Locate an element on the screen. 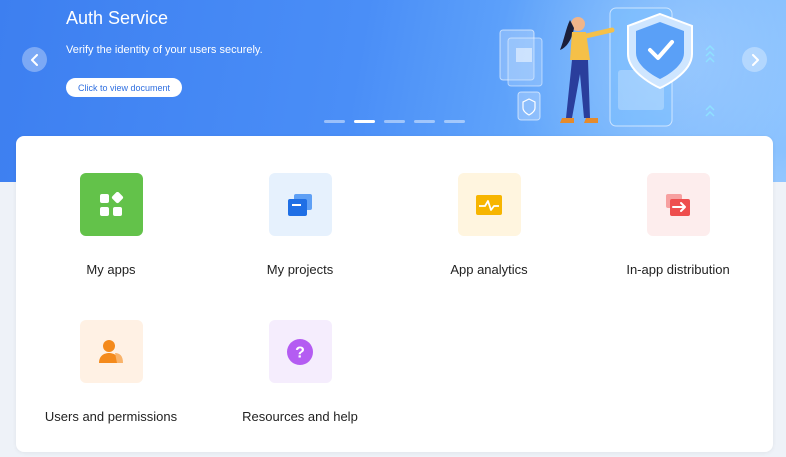 The height and width of the screenshot is (457, 786). tile-my-projects: My projects is located at coordinates (300, 238).